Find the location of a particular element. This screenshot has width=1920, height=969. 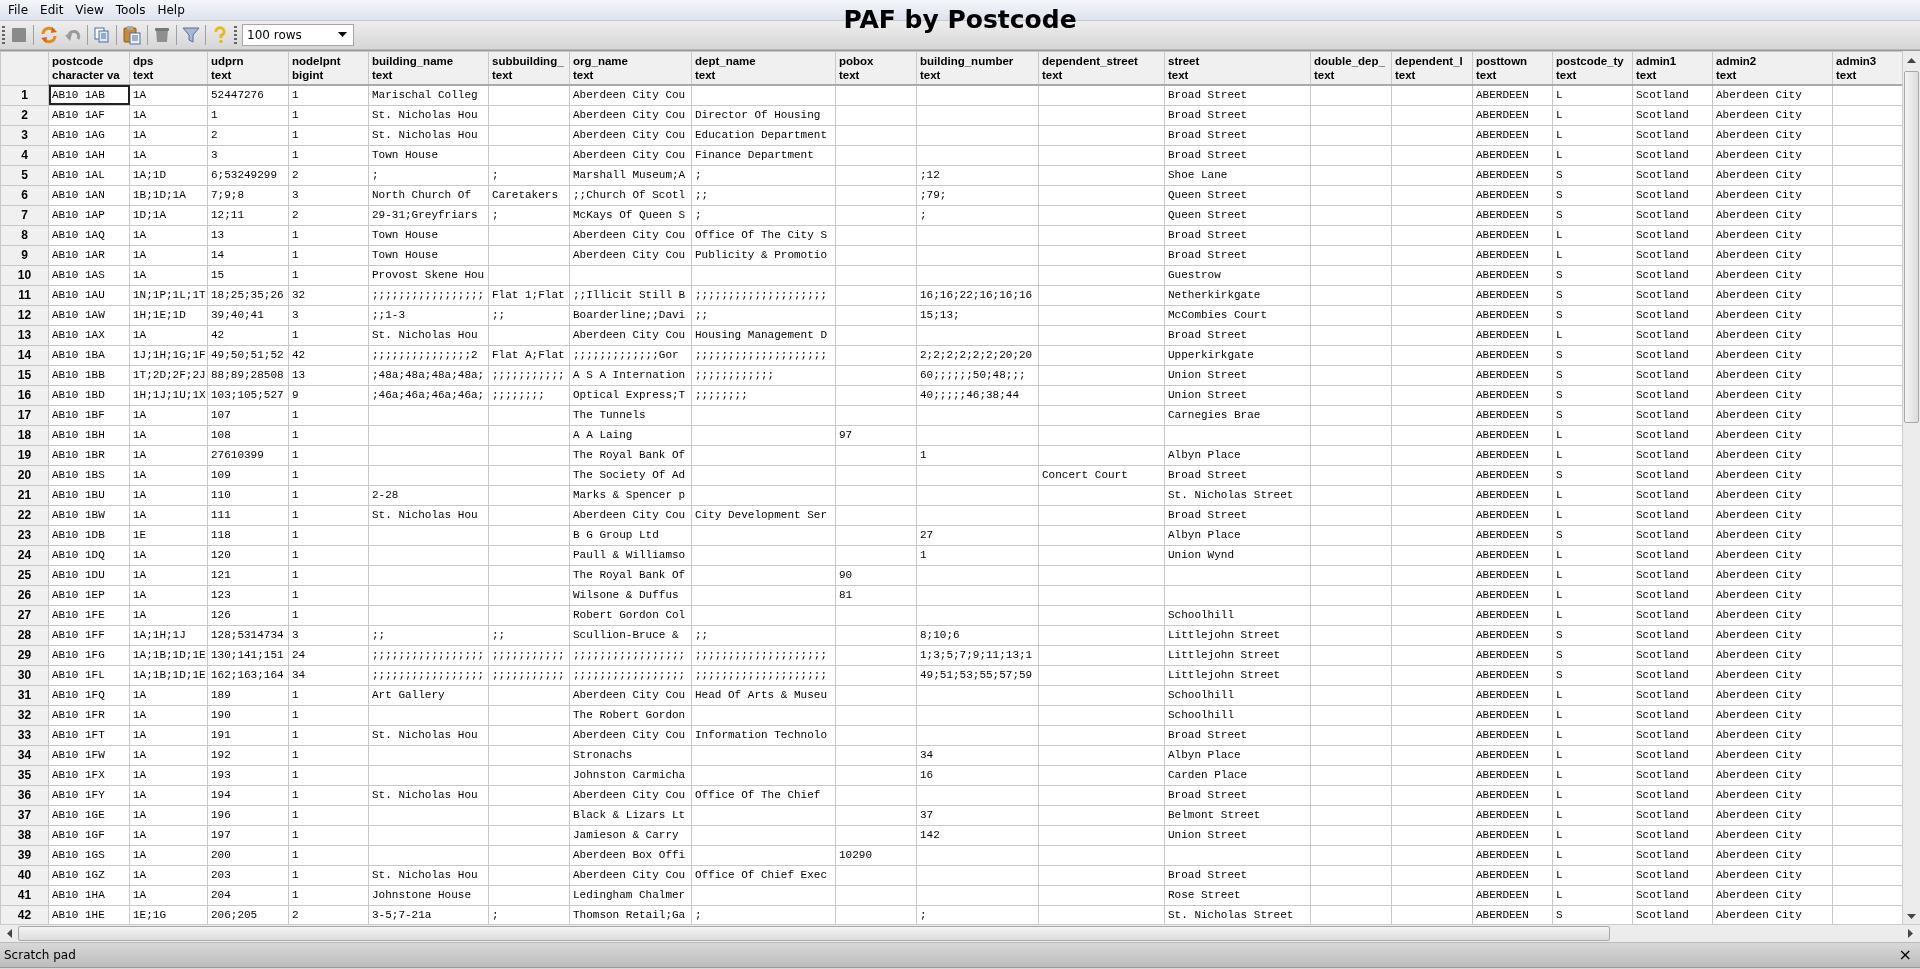

column-header: postcode_ty text is located at coordinates (1592, 68).